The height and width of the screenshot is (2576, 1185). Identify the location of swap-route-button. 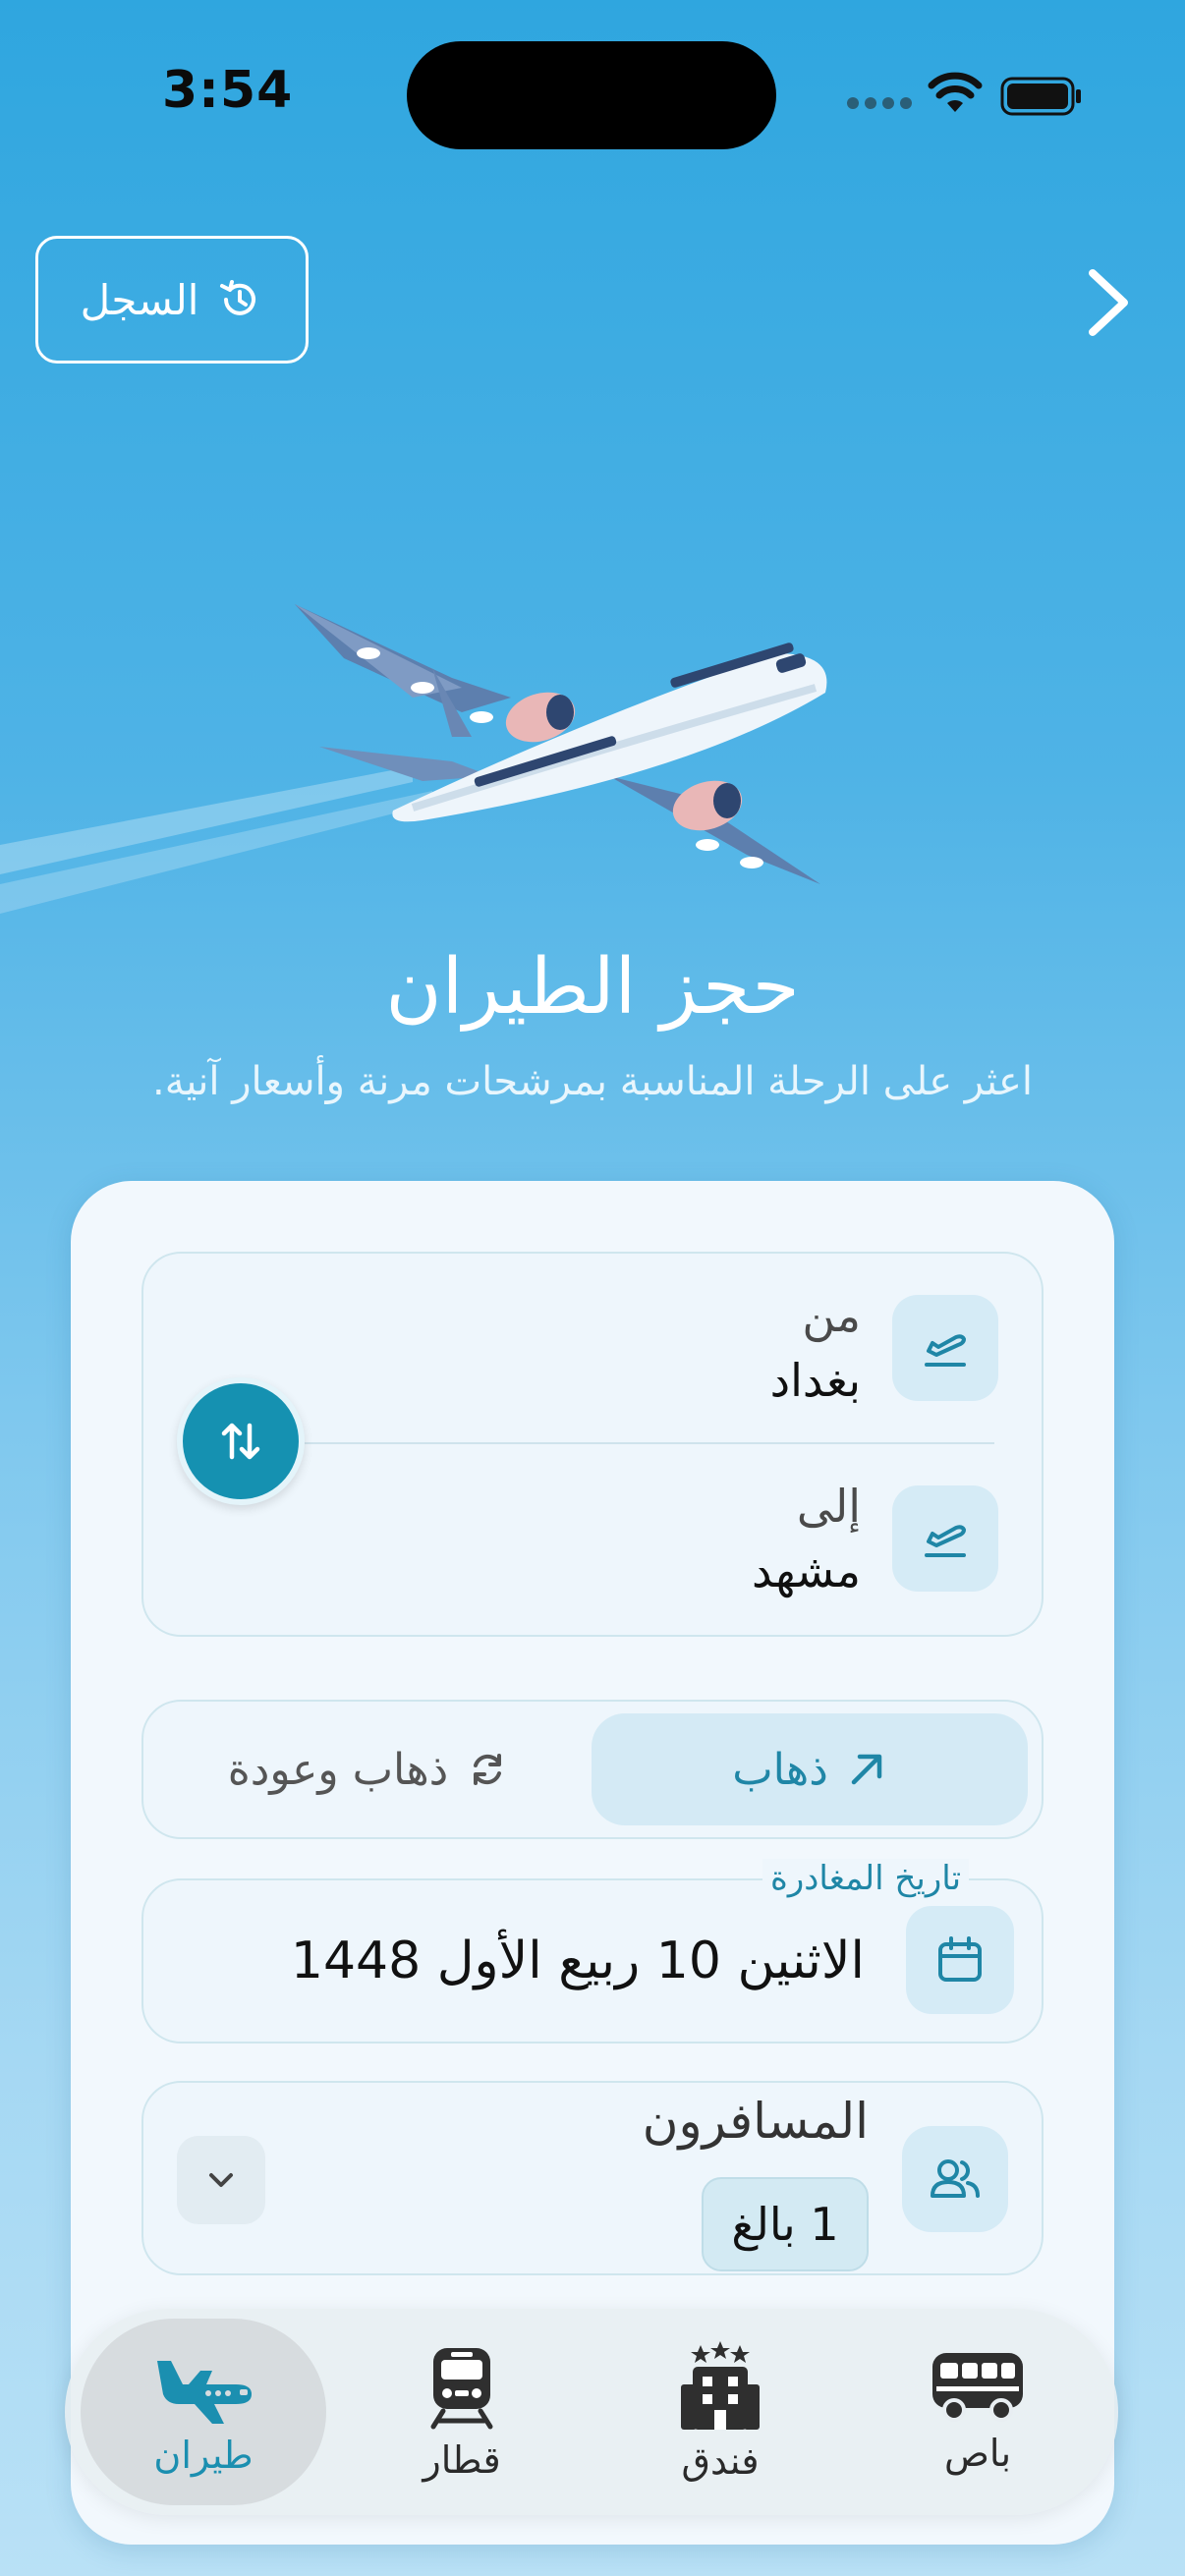
(241, 1441).